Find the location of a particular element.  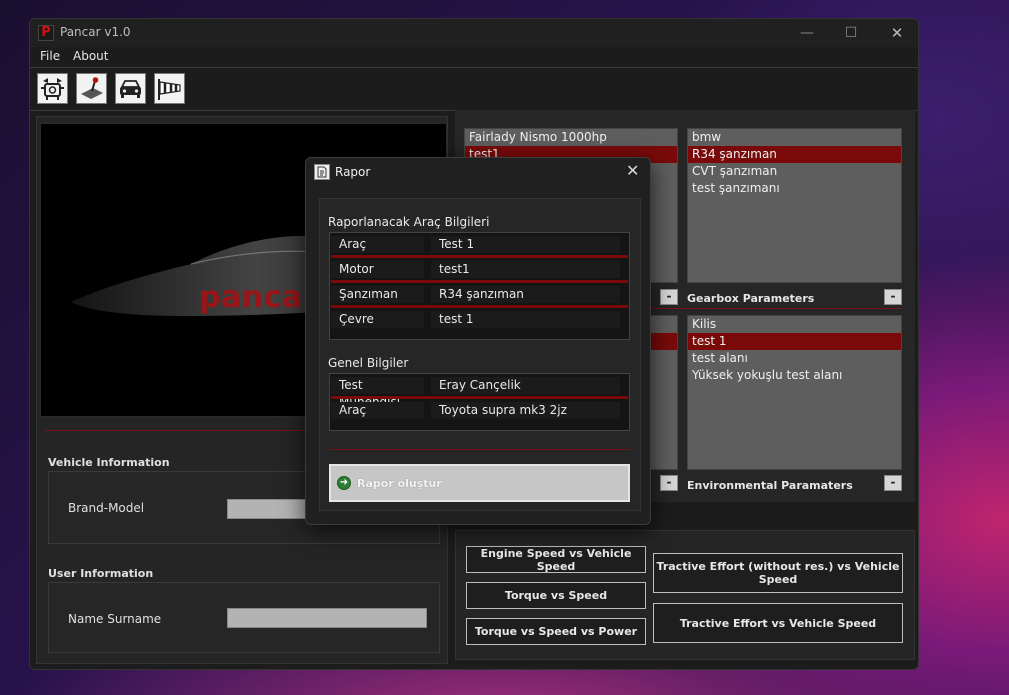

table-row: Motor test1 is located at coordinates (479, 270).